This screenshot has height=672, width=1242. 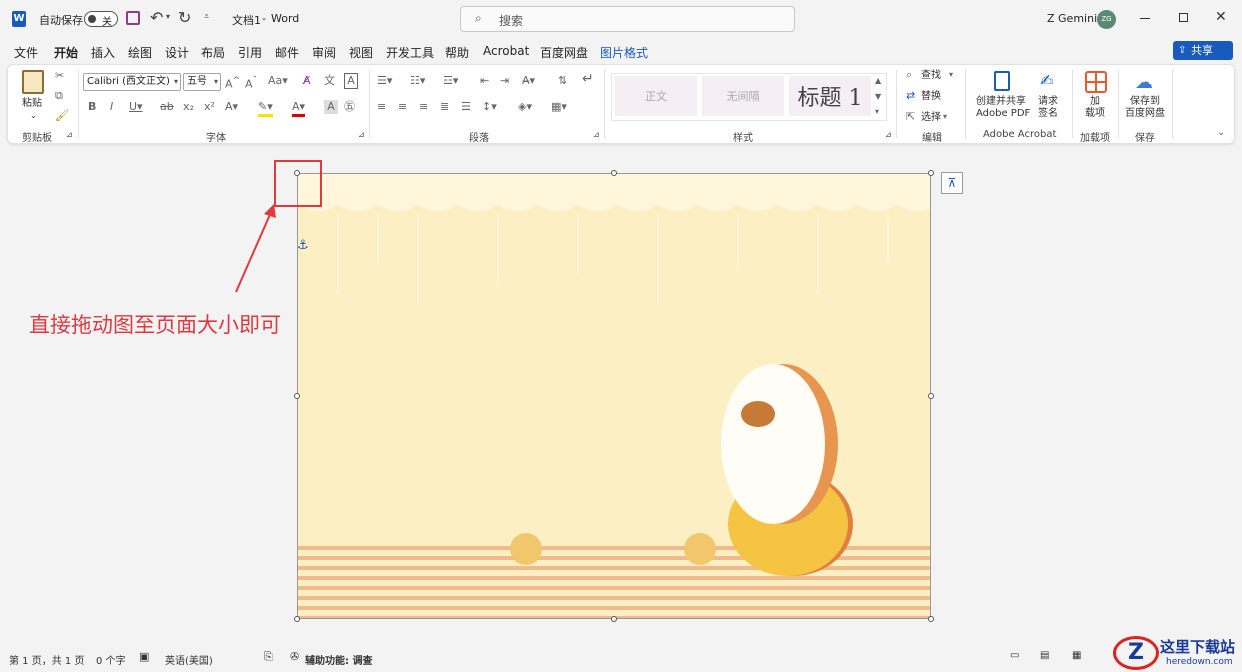 I want to click on undo-dropdown-icon: ▾, so click(x=168, y=16).